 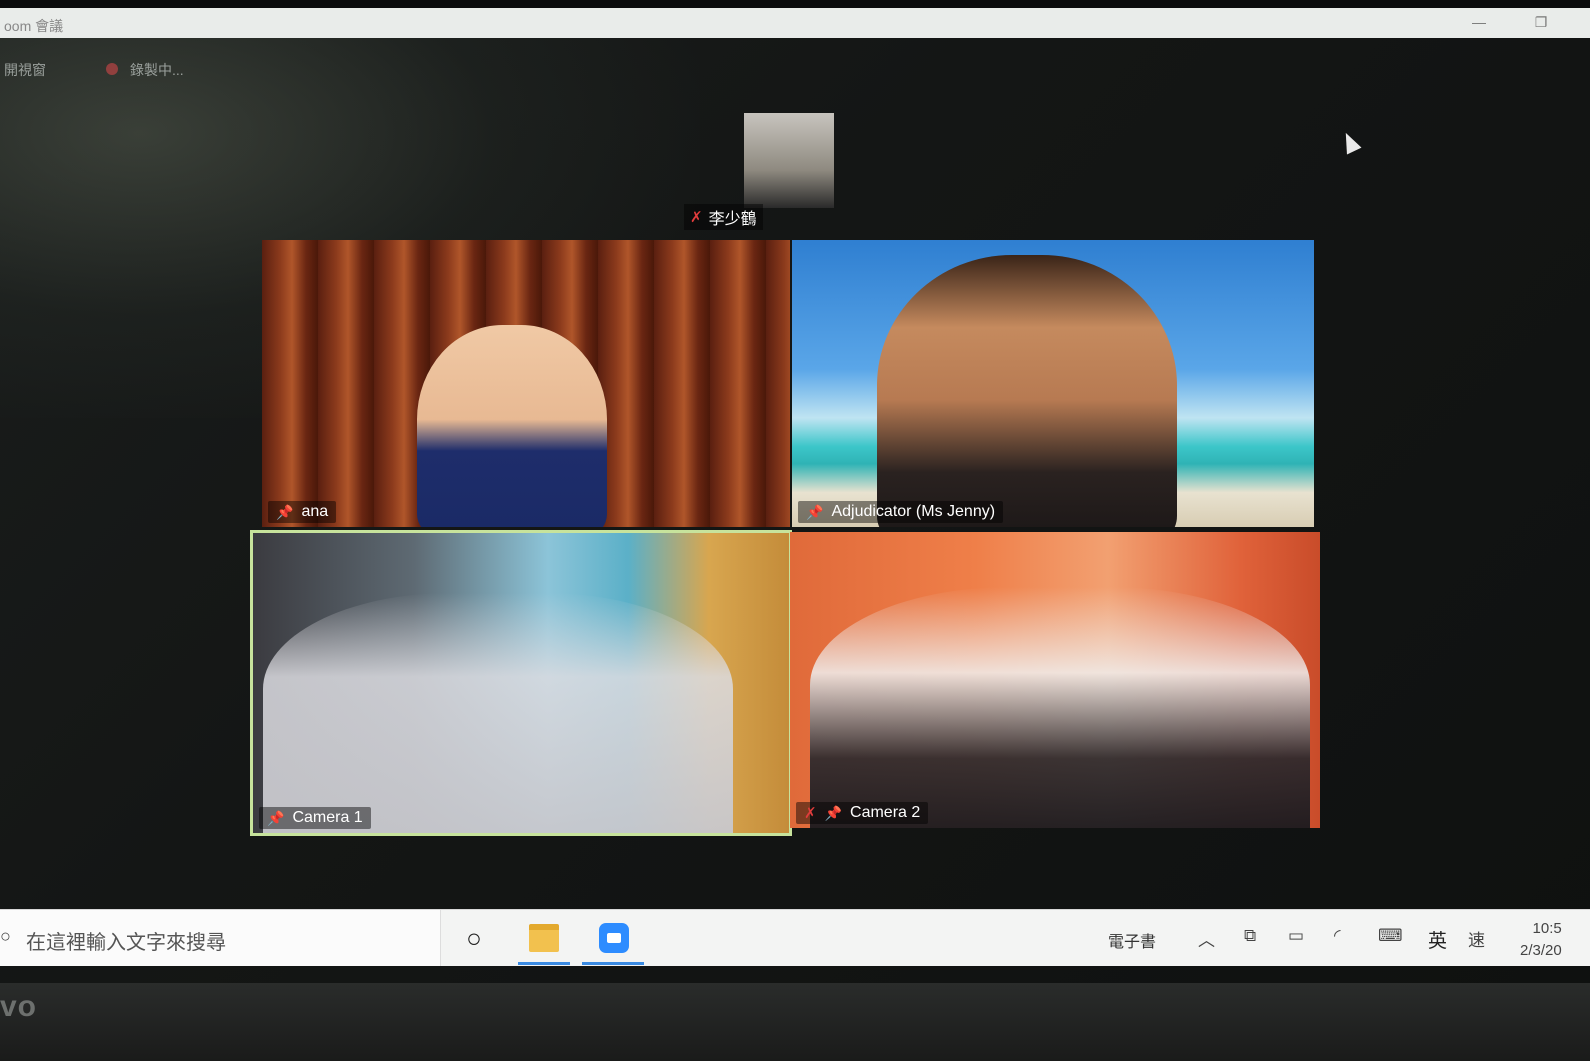 I want to click on video-tile-camera-1: 📌 Camera 1, so click(x=521, y=683).